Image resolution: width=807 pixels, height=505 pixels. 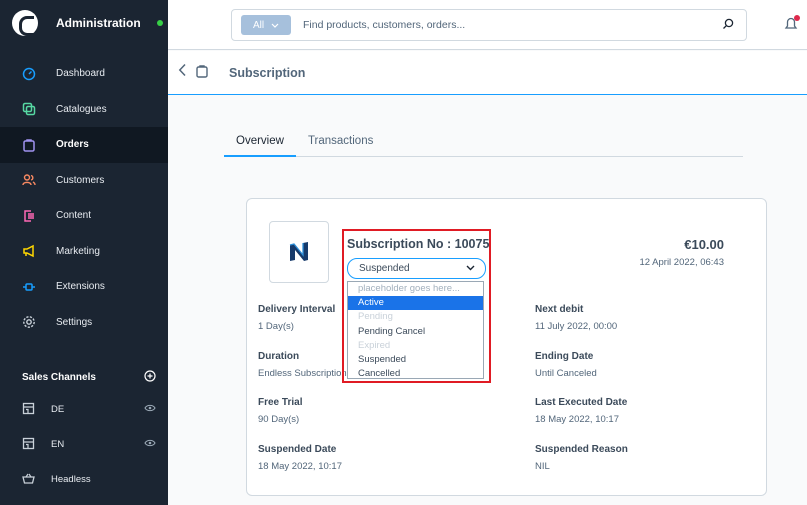 I want to click on dropdown-option-cancelled: Cancelled, so click(x=415, y=372).